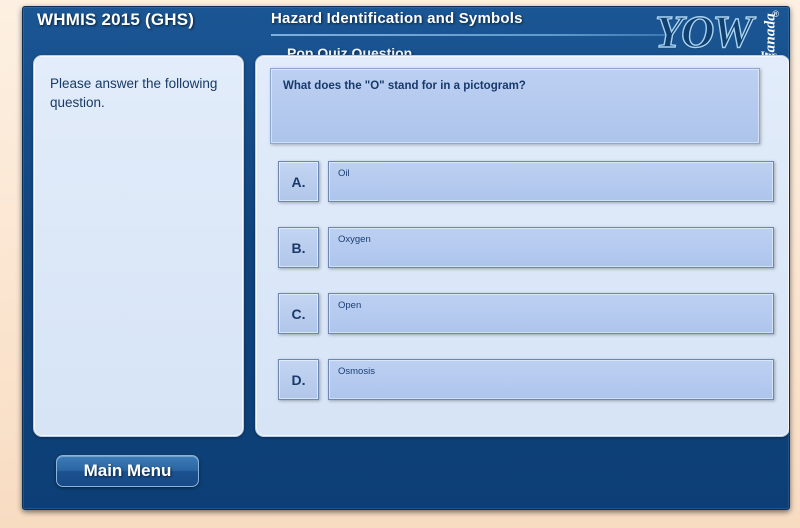 Image resolution: width=800 pixels, height=528 pixels. I want to click on answer-letter-b: B., so click(298, 247).